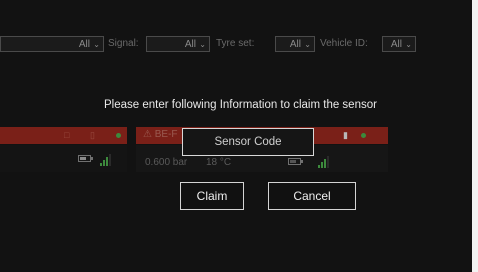 The image size is (478, 272). What do you see at coordinates (312, 196) in the screenshot?
I see `cancel-button: Cancel` at bounding box center [312, 196].